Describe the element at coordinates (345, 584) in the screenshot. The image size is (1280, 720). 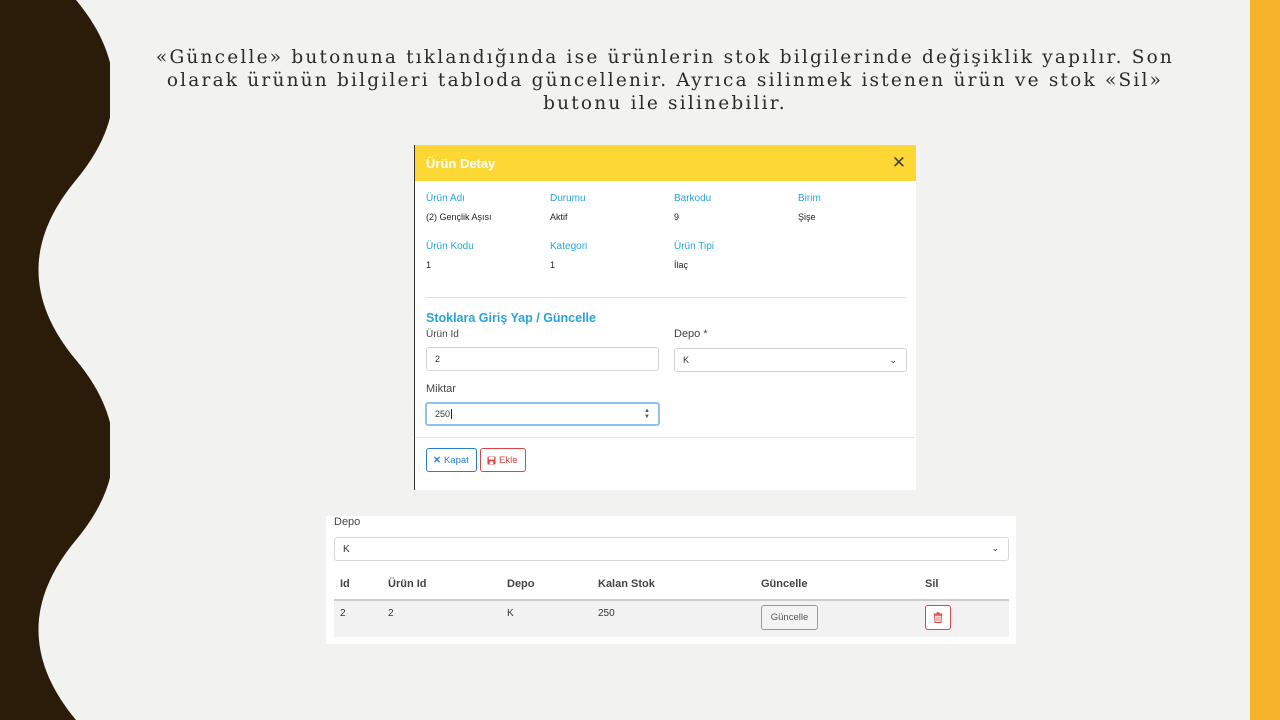
I see `column-header-id: Id` at that location.